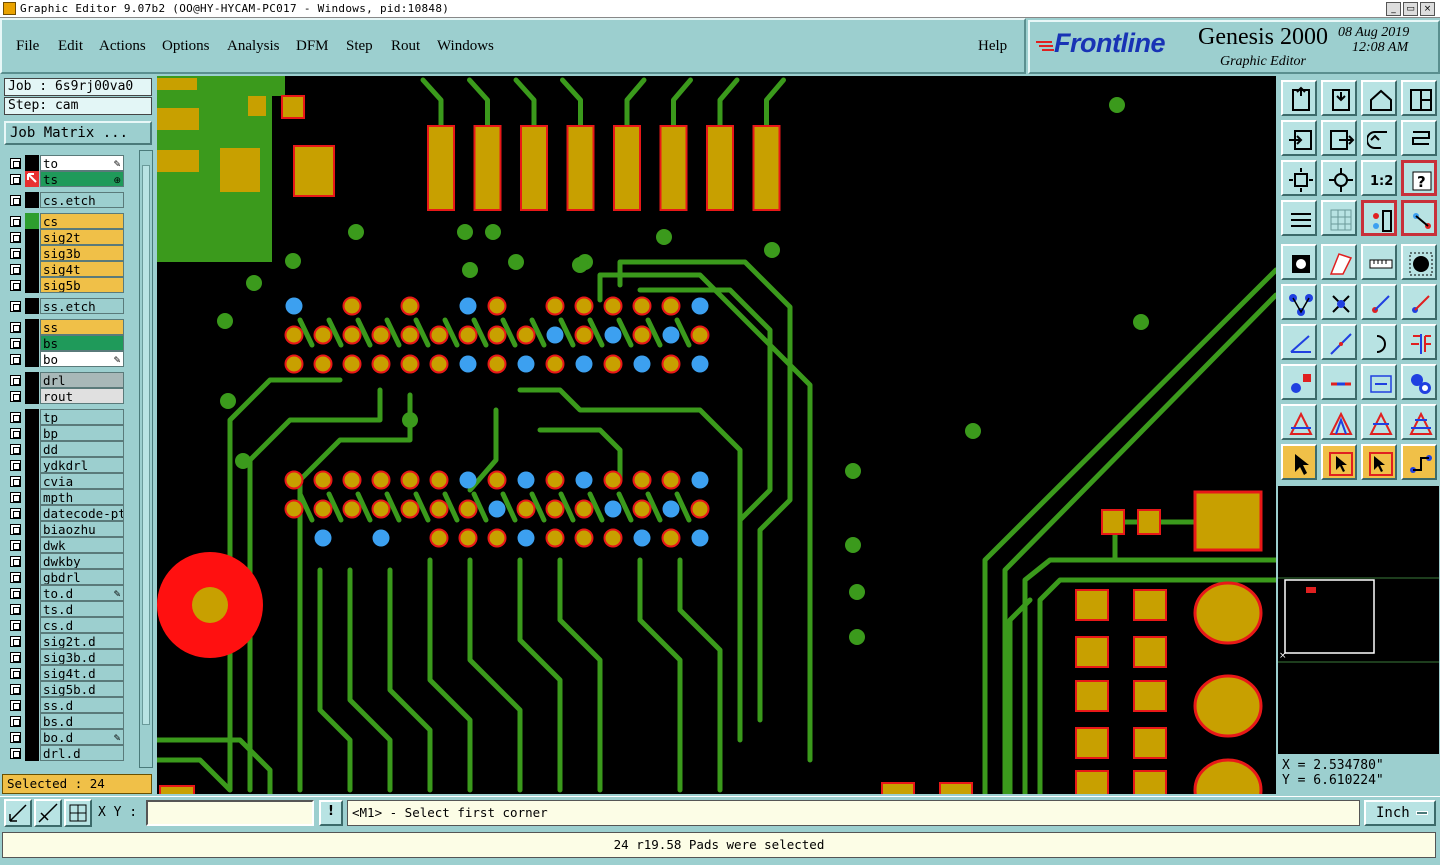 The image size is (1440, 865). What do you see at coordinates (82, 359) in the screenshot?
I see `layer-name: bo ✎` at bounding box center [82, 359].